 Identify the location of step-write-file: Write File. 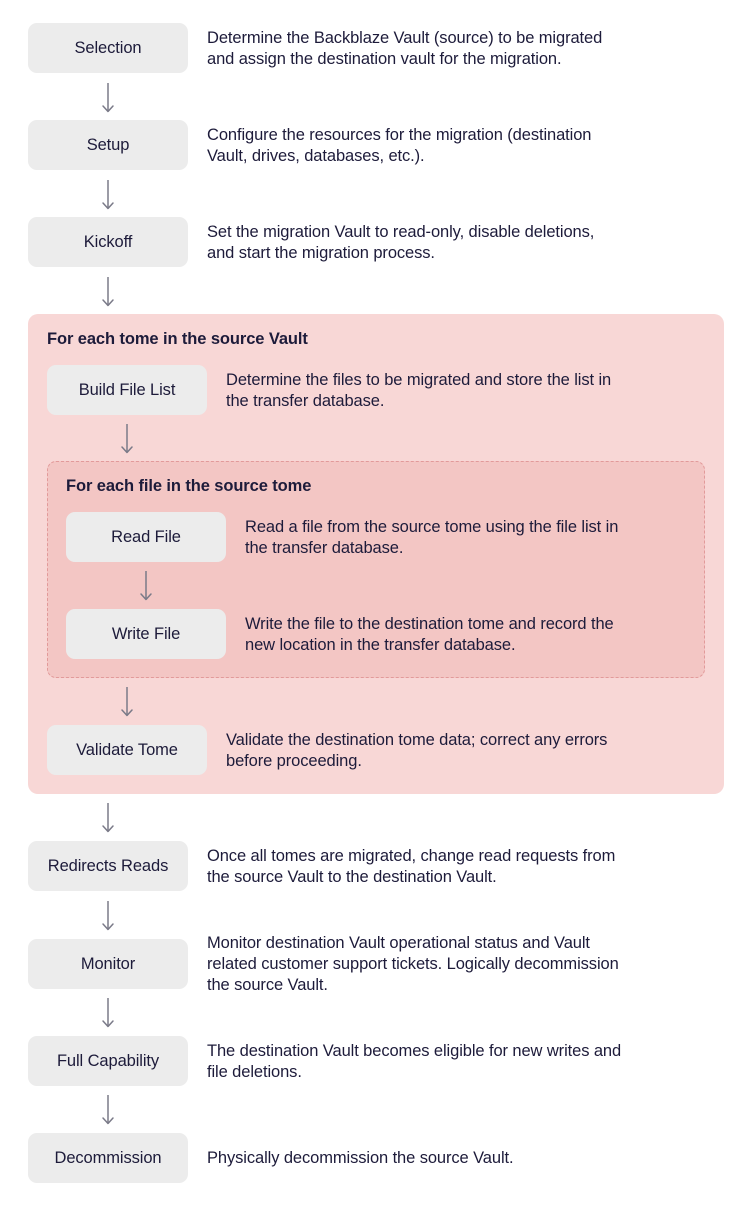
(146, 634).